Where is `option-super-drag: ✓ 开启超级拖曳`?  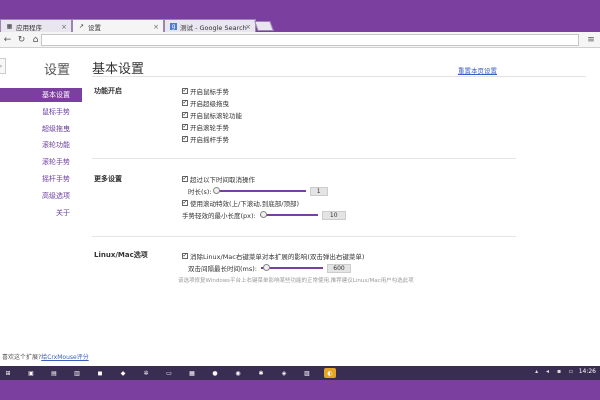
option-super-drag: ✓ 开启超级拖曳 is located at coordinates (205, 103).